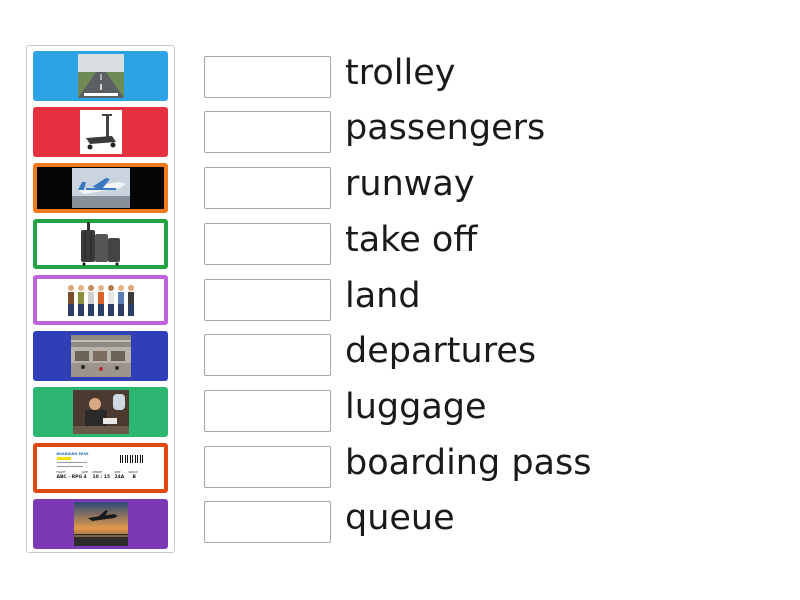 The image size is (800, 600). I want to click on tile-luggage, so click(100, 244).